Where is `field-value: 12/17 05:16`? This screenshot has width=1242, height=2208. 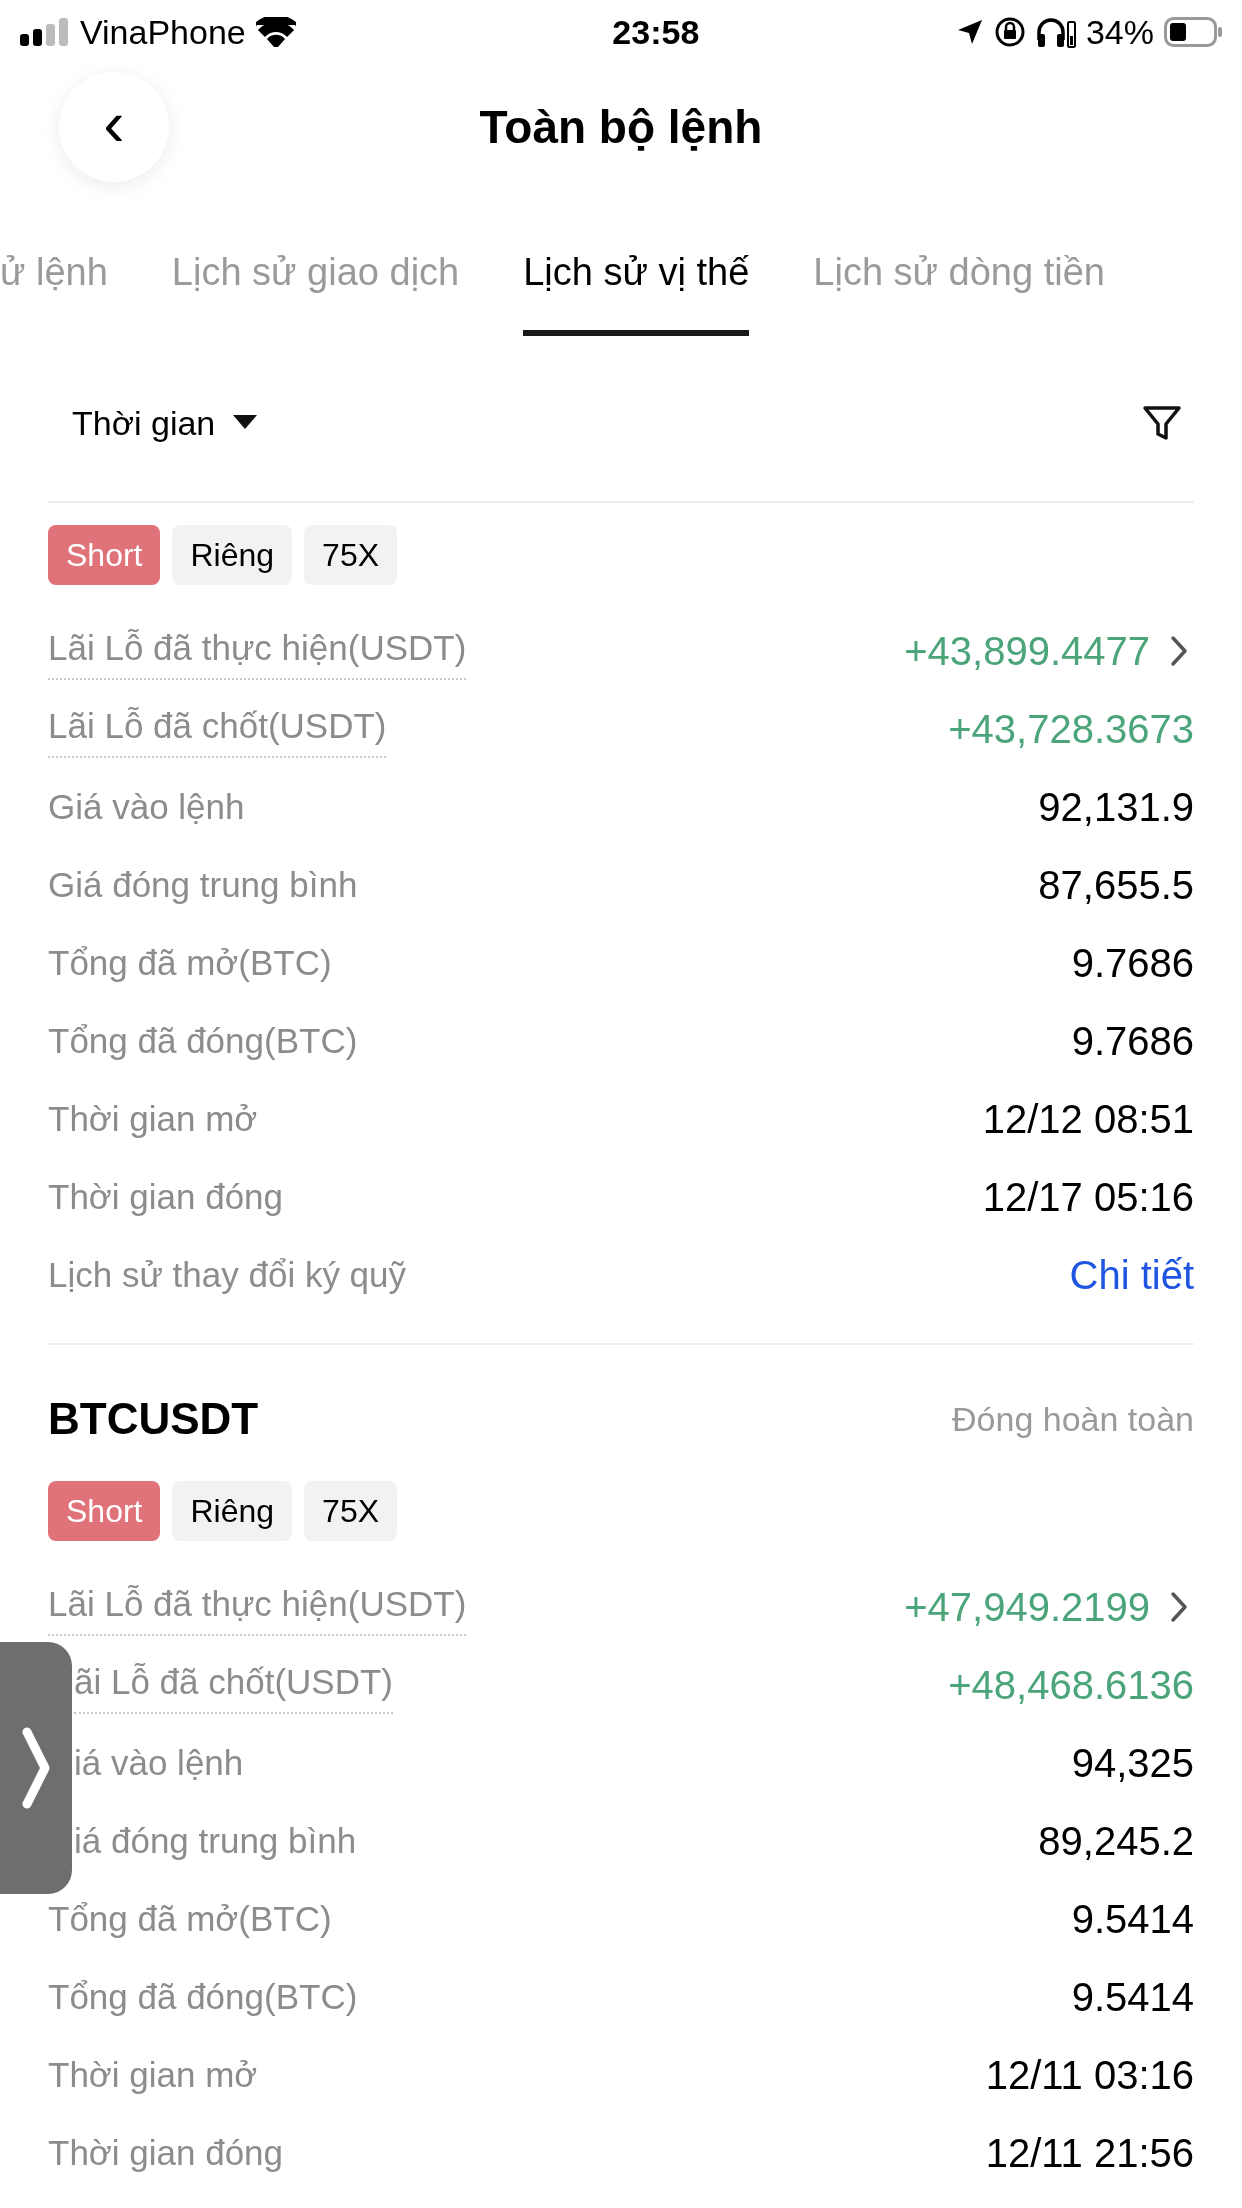
field-value: 12/17 05:16 is located at coordinates (1088, 1197).